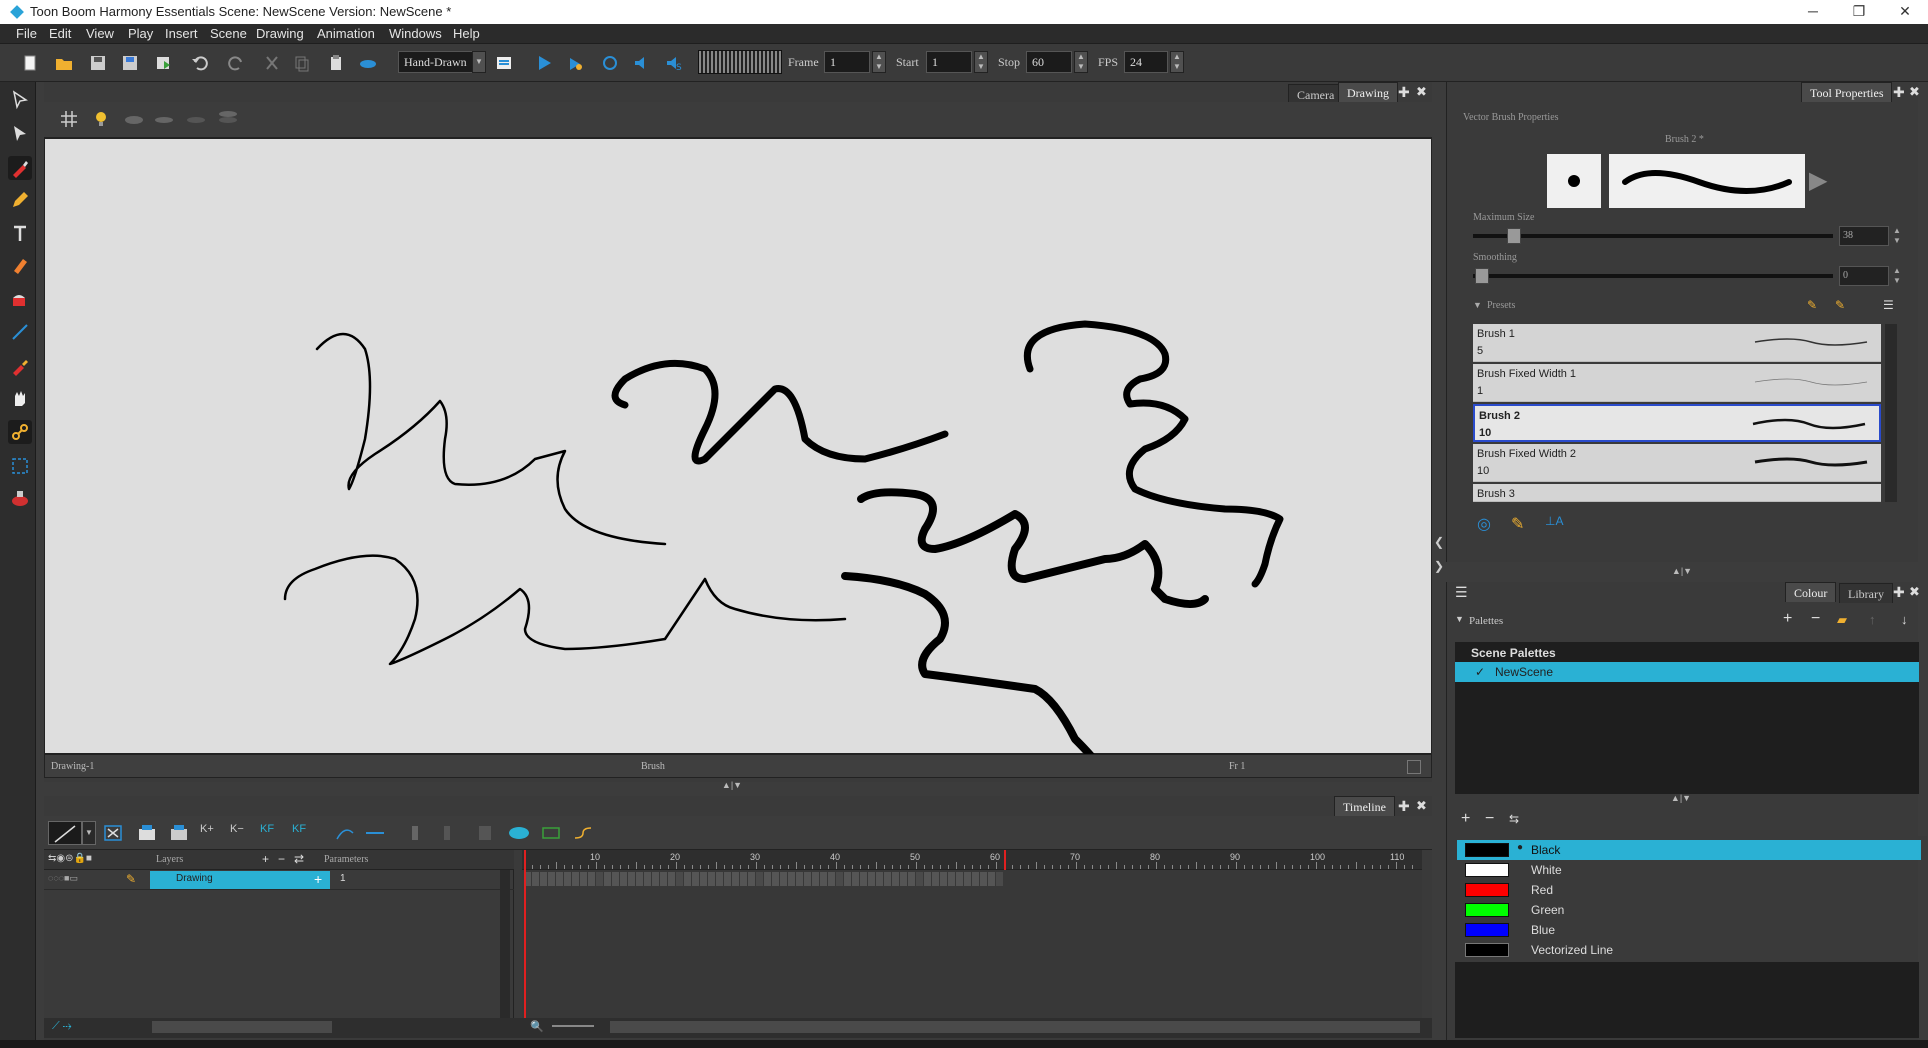  Describe the element at coordinates (1049, 62) in the screenshot. I see `stop-field: 60` at that location.